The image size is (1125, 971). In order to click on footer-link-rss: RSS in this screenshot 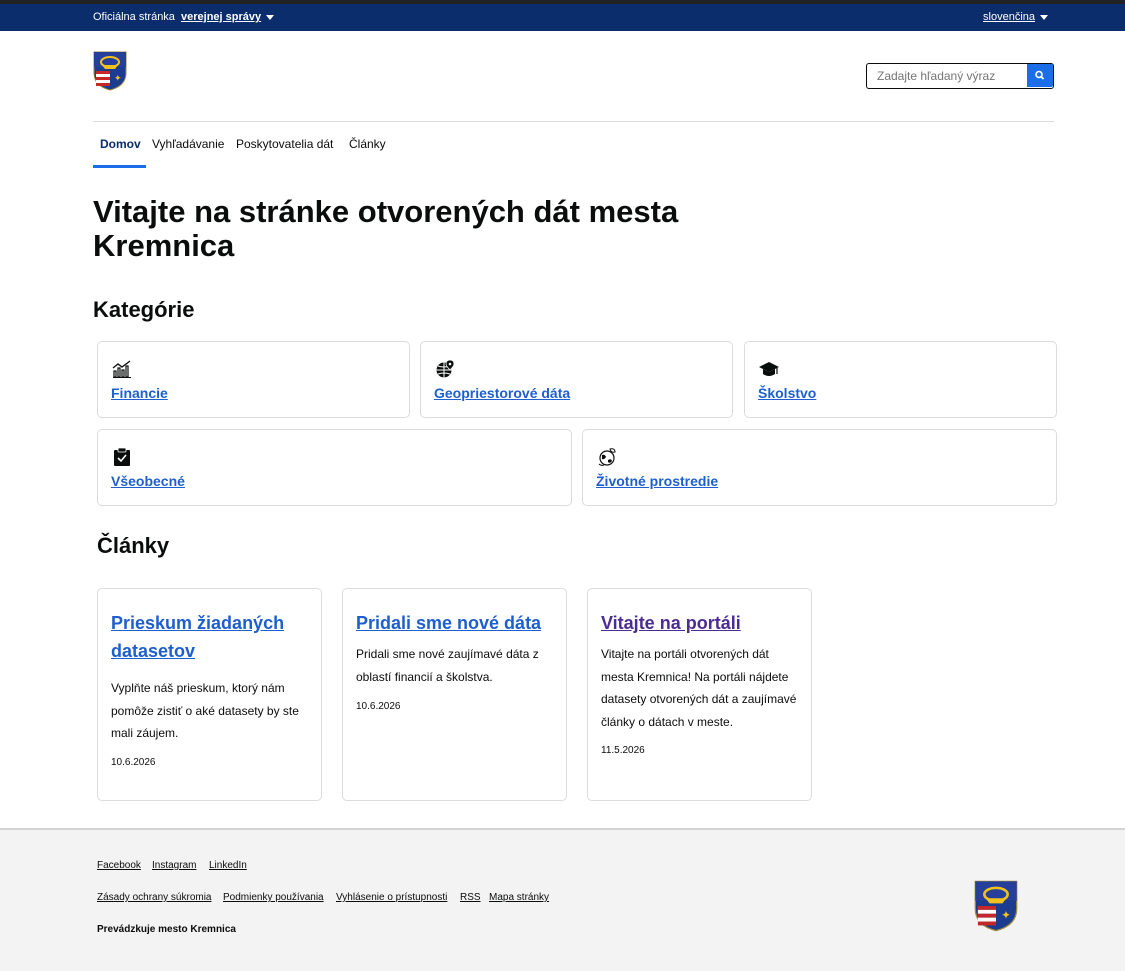, I will do `click(470, 897)`.